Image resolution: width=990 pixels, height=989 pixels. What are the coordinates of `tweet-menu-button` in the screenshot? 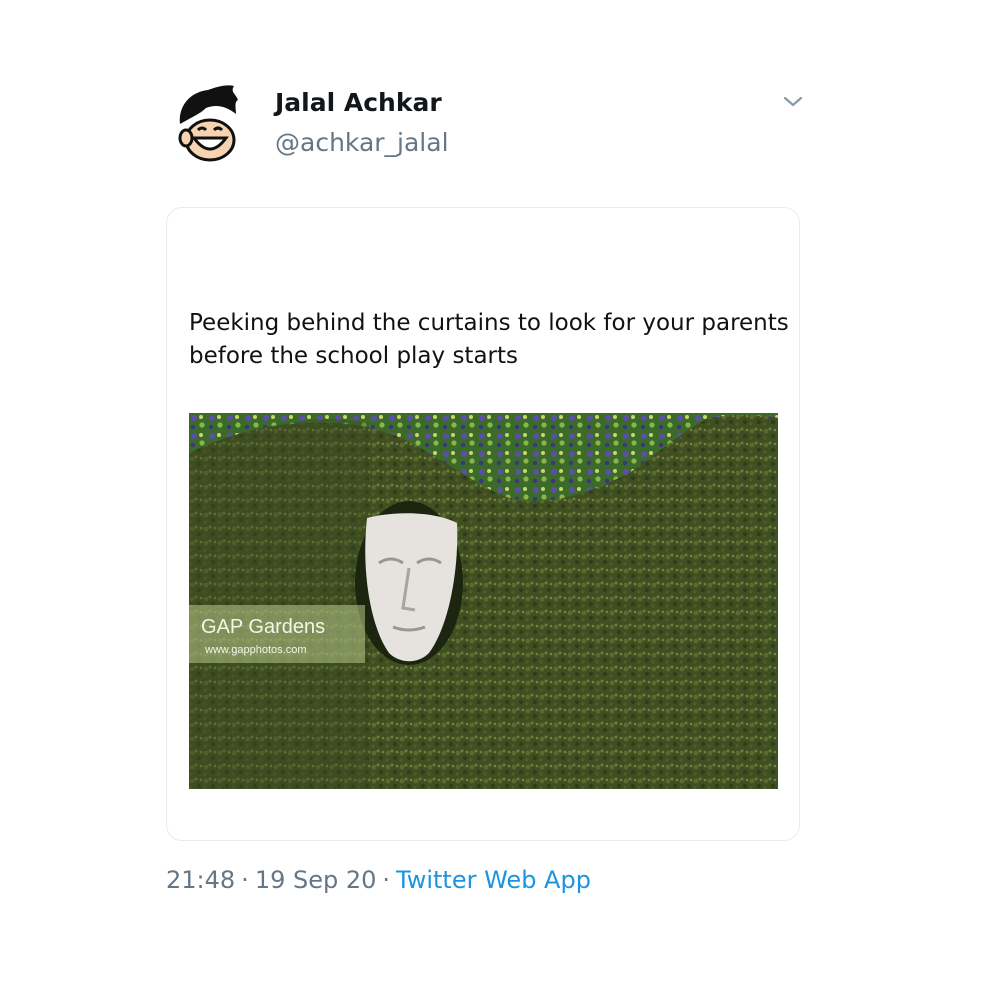 It's located at (793, 102).